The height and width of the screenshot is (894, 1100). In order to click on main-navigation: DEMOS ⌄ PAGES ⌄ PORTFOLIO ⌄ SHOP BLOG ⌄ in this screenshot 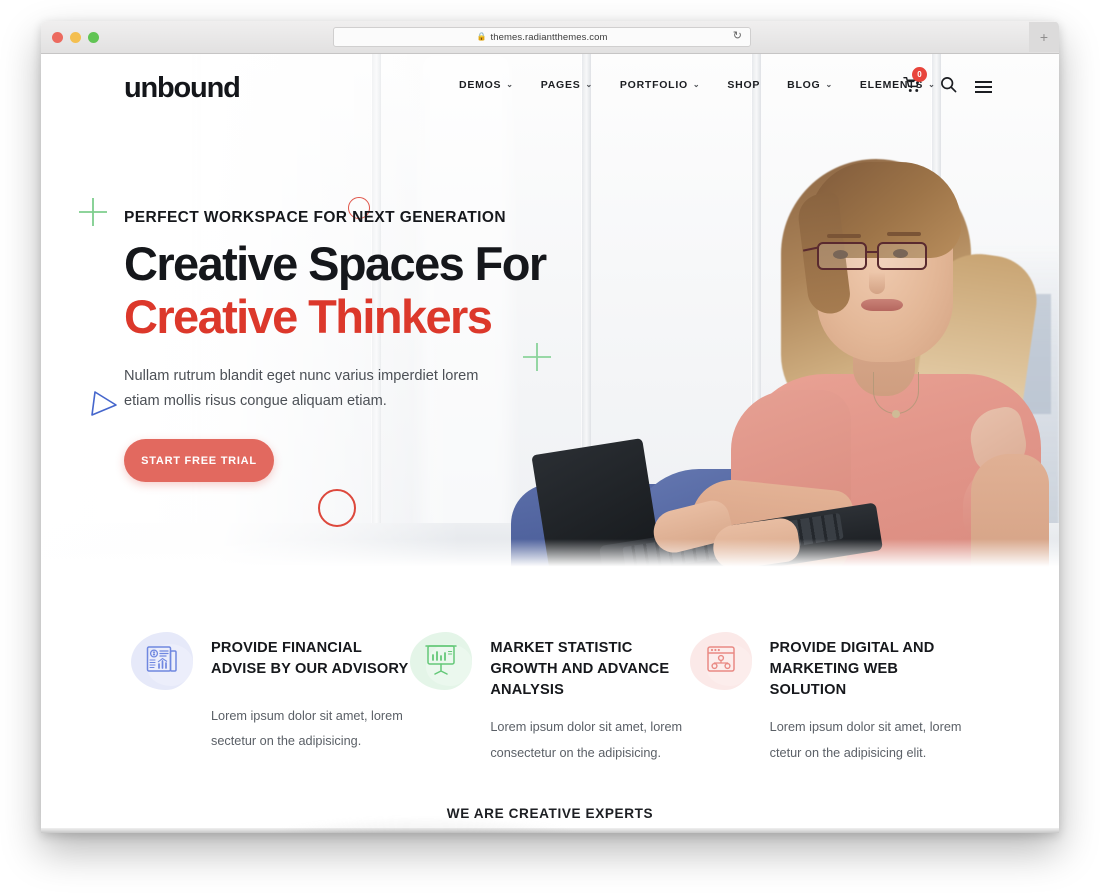, I will do `click(697, 85)`.